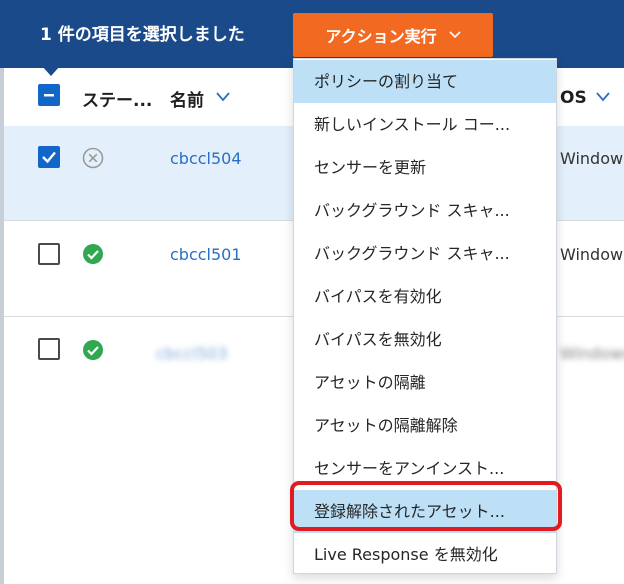 Image resolution: width=624 pixels, height=584 pixels. I want to click on menu-item-assign-policy: ポリシーの割り当て, so click(425, 81).